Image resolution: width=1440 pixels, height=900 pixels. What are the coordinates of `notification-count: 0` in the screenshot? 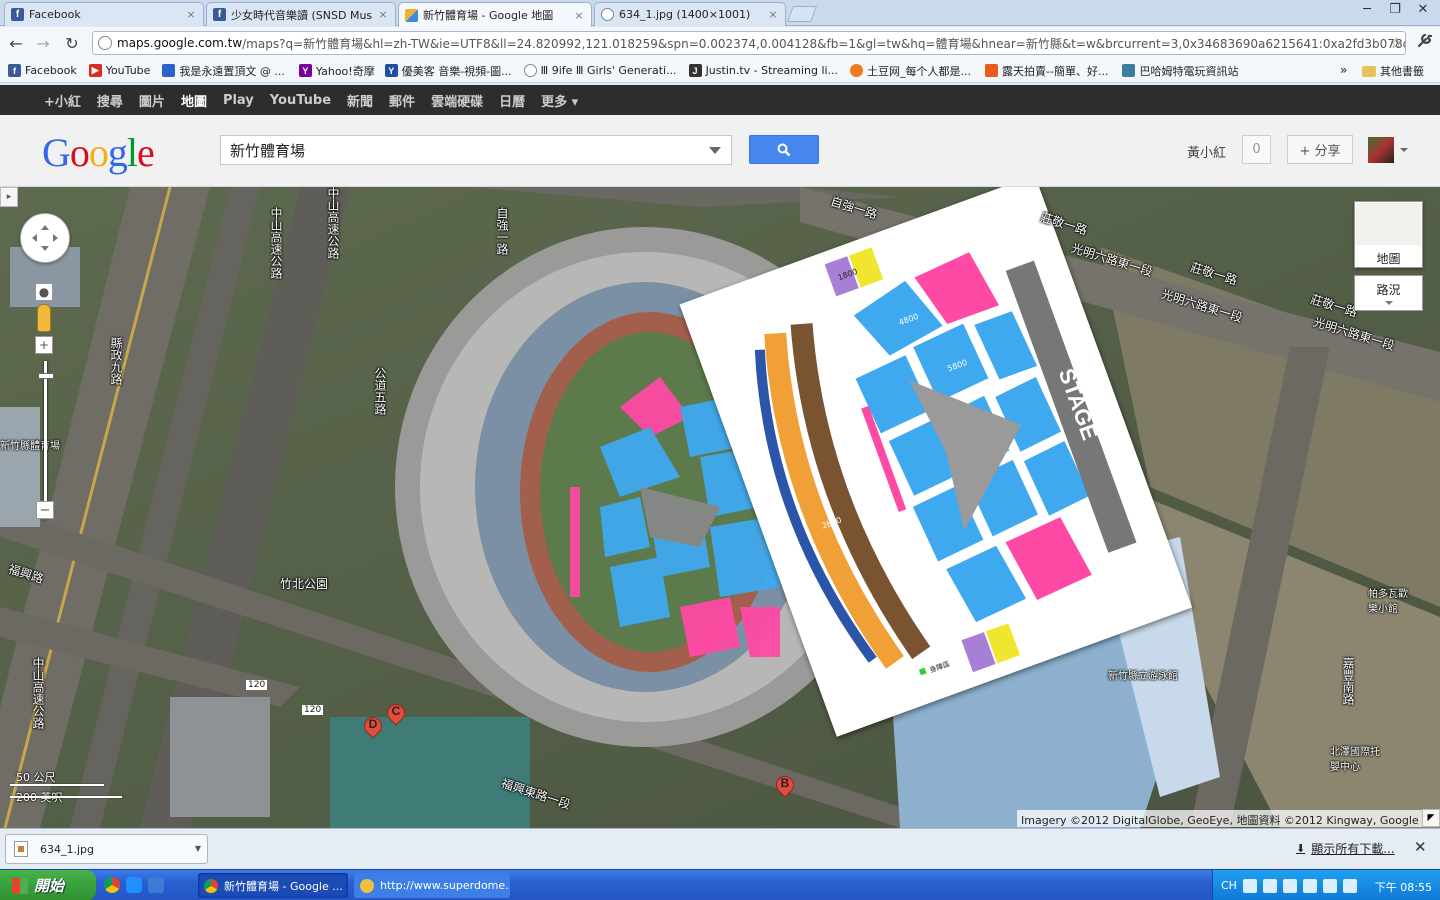 It's located at (1256, 149).